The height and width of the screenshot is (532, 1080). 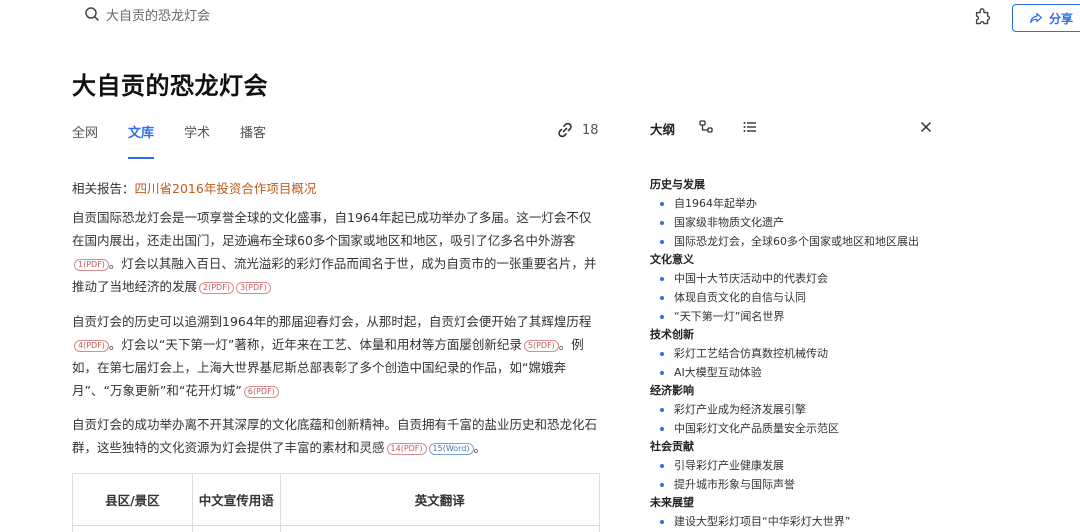 What do you see at coordinates (226, 188) in the screenshot?
I see `related-report-link: 四川省2016年投资合作项目概况` at bounding box center [226, 188].